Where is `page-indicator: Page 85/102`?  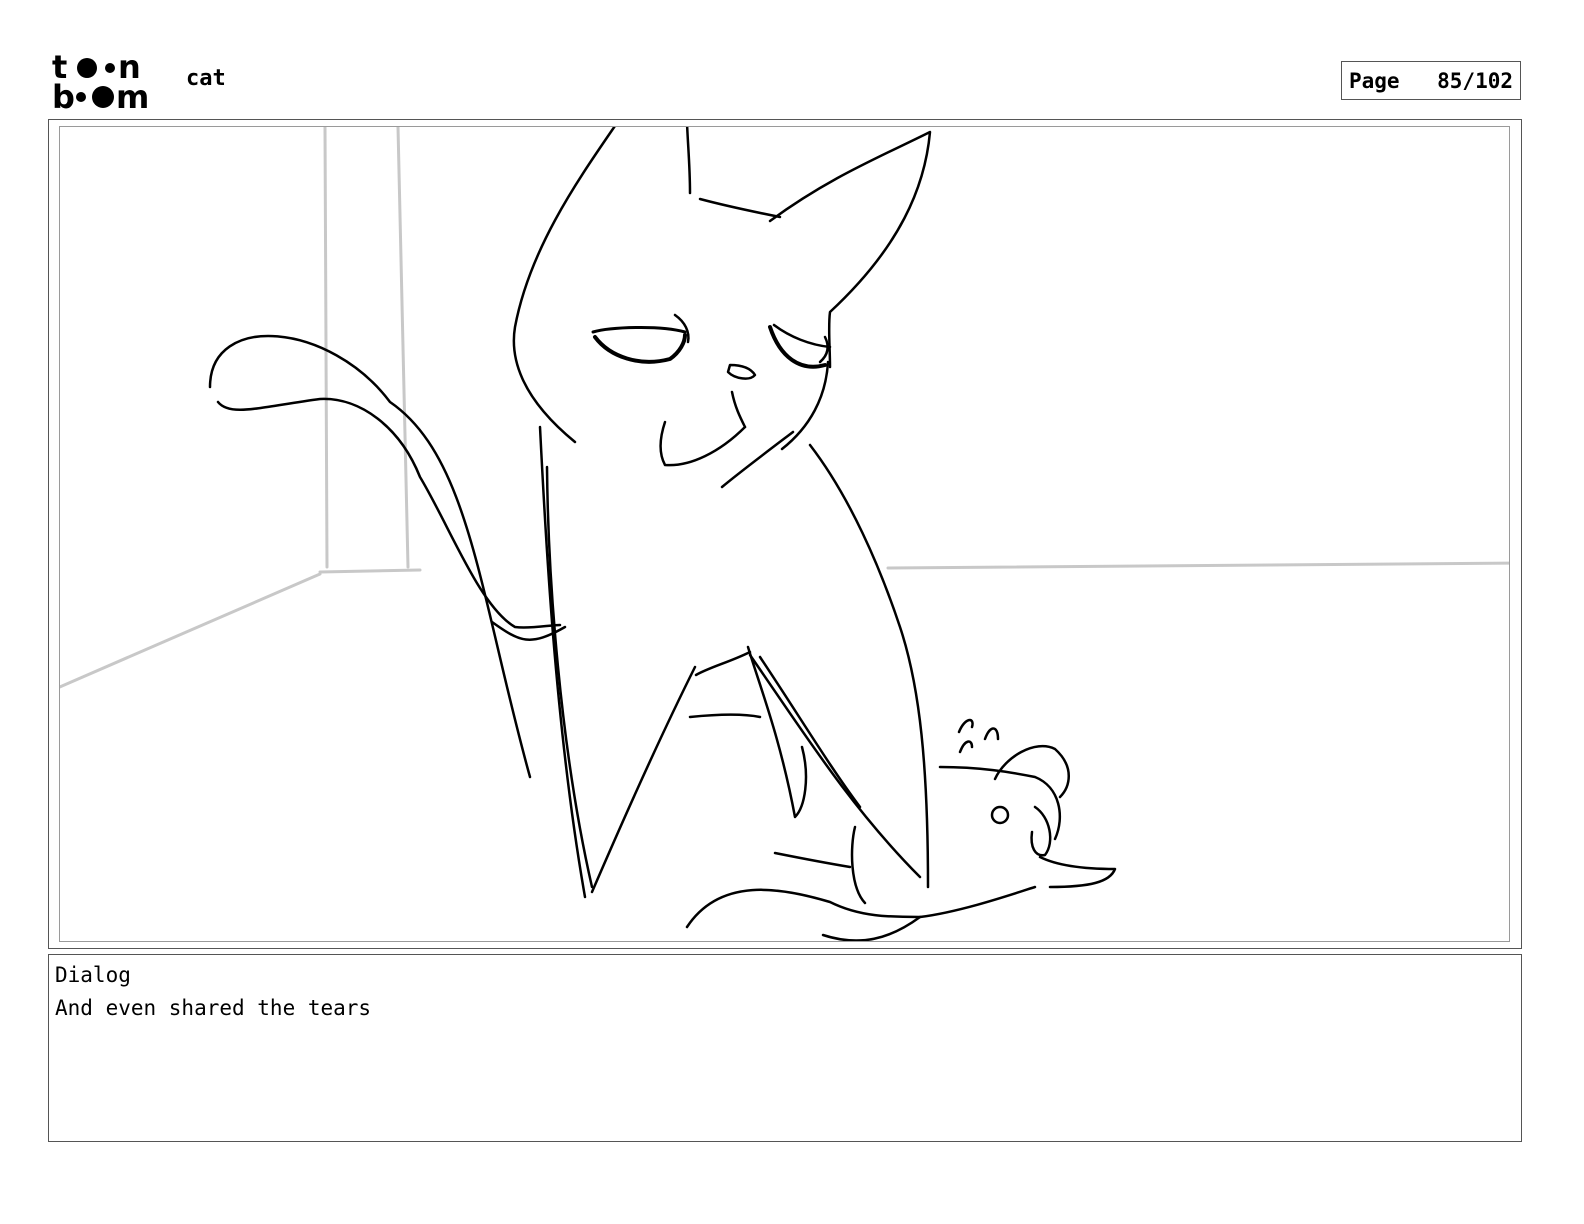
page-indicator: Page 85/102 is located at coordinates (1431, 80).